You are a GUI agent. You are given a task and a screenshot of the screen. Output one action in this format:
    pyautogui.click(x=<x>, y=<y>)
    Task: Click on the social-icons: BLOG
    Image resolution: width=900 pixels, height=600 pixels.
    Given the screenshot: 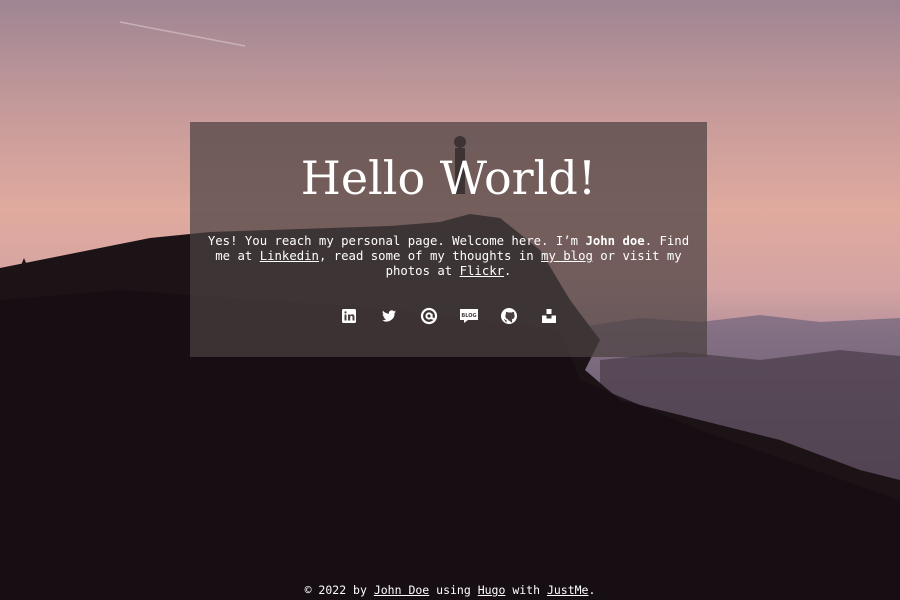 What is the action you would take?
    pyautogui.click(x=448, y=316)
    